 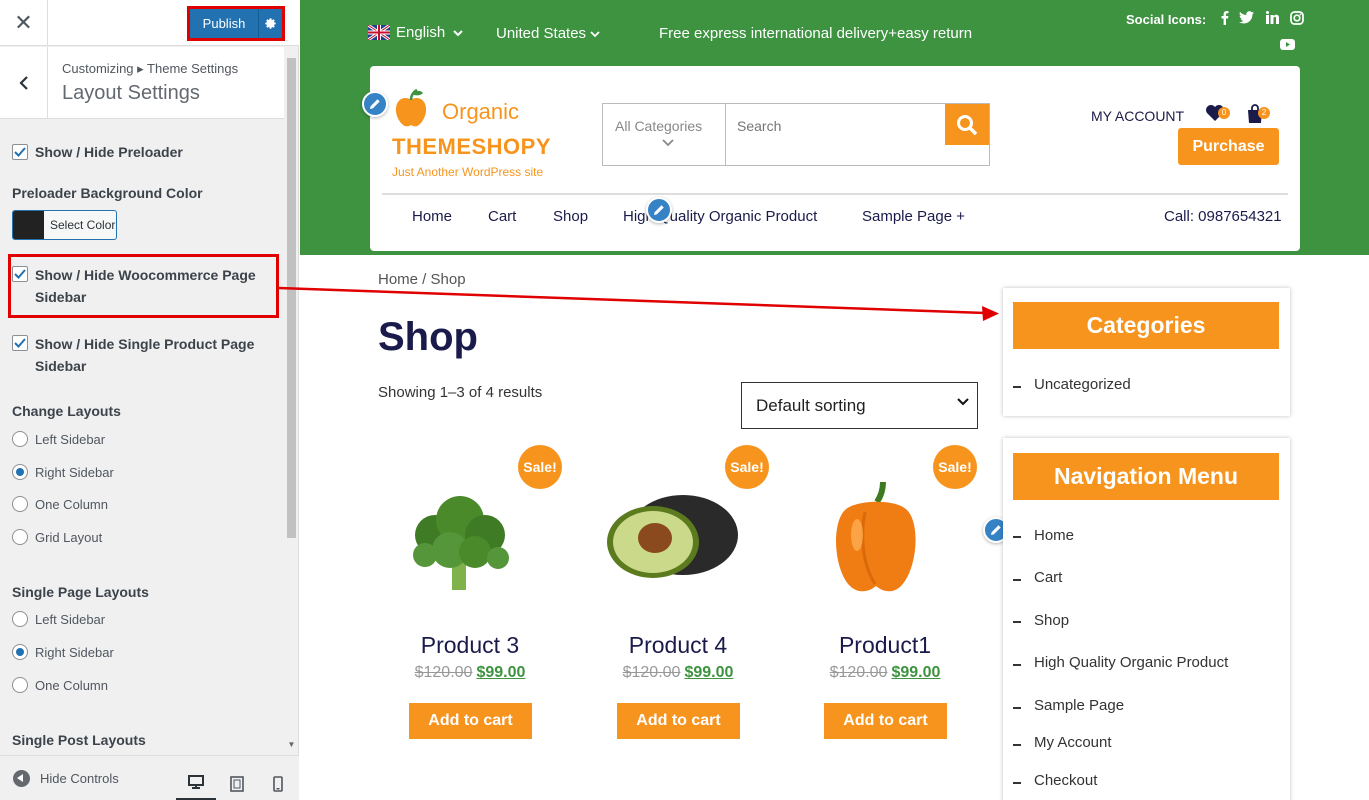 I want to click on country-label: United States, so click(x=541, y=33).